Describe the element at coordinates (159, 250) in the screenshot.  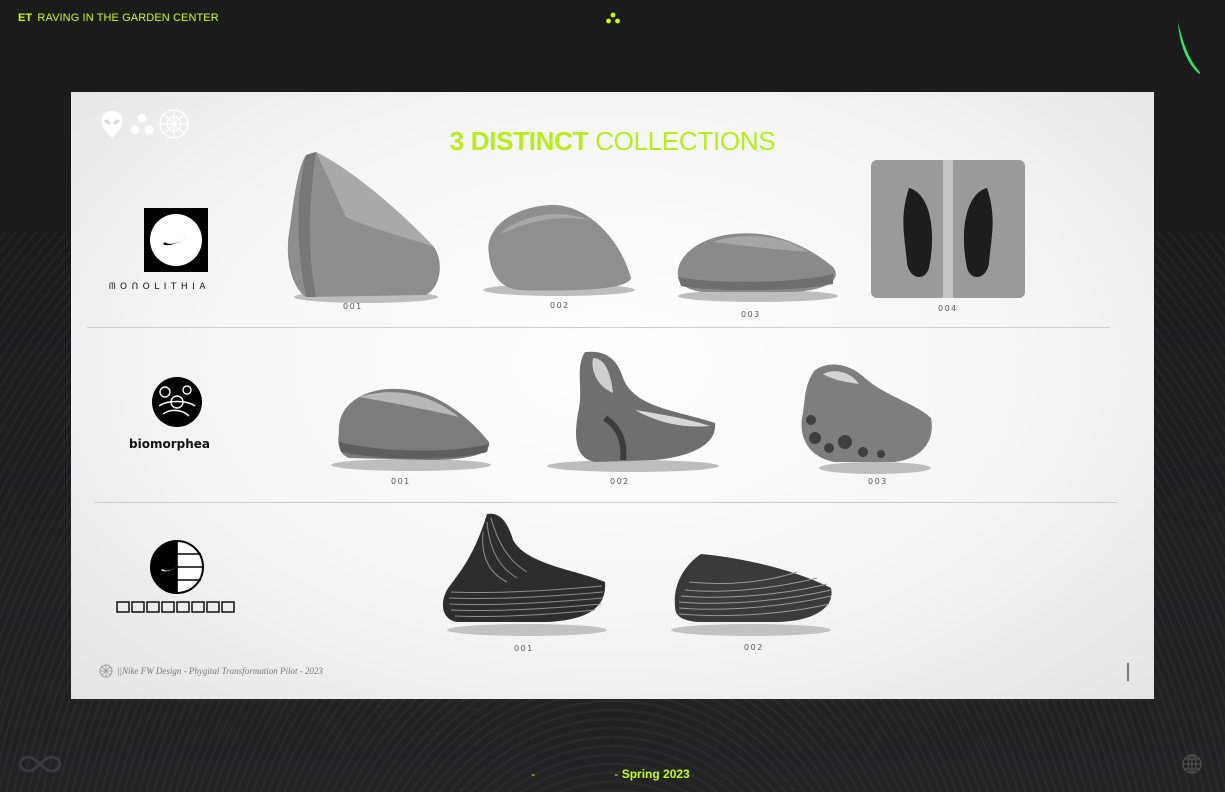
I see `monolithia-logo: ᗰOᑎOLITHIA` at that location.